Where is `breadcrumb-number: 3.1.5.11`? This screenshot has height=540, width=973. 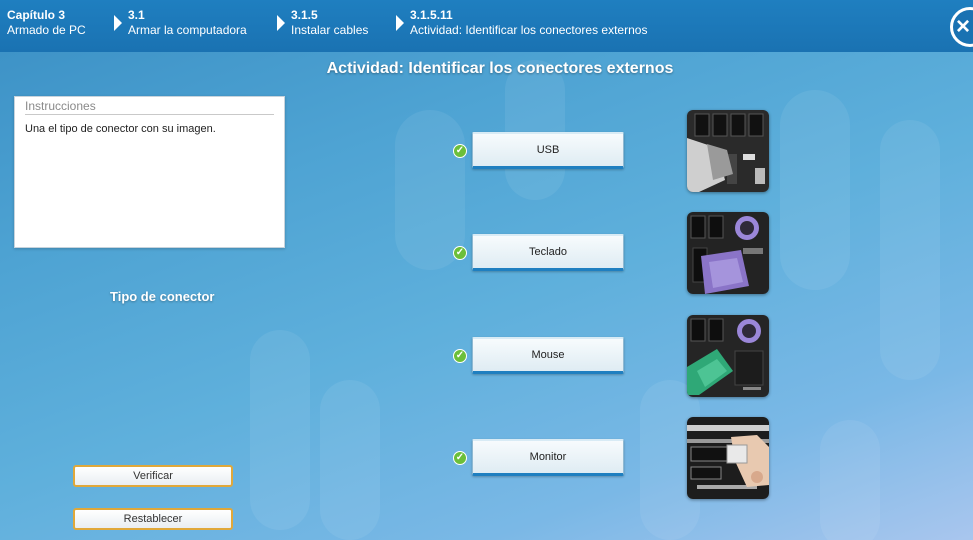 breadcrumb-number: 3.1.5.11 is located at coordinates (431, 15).